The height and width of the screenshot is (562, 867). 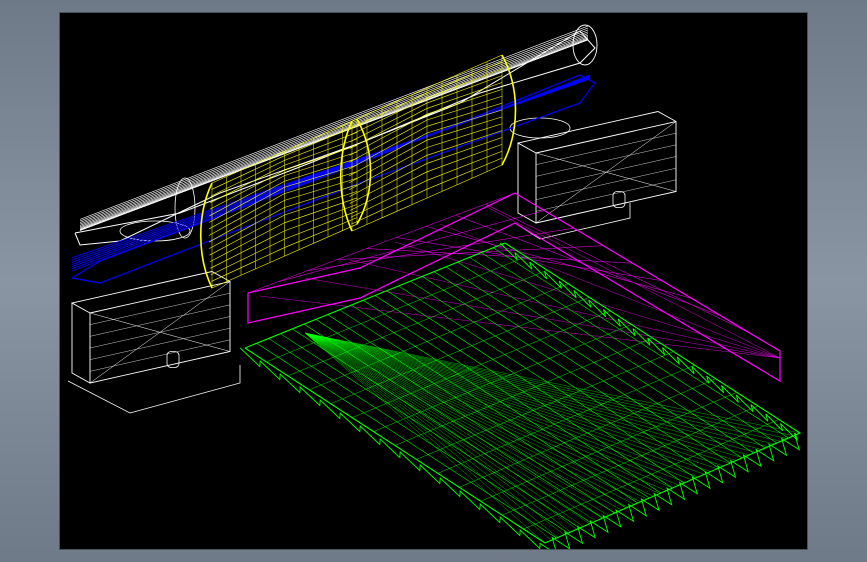 I want to click on left-nightstand-diag, so click(x=160, y=332).